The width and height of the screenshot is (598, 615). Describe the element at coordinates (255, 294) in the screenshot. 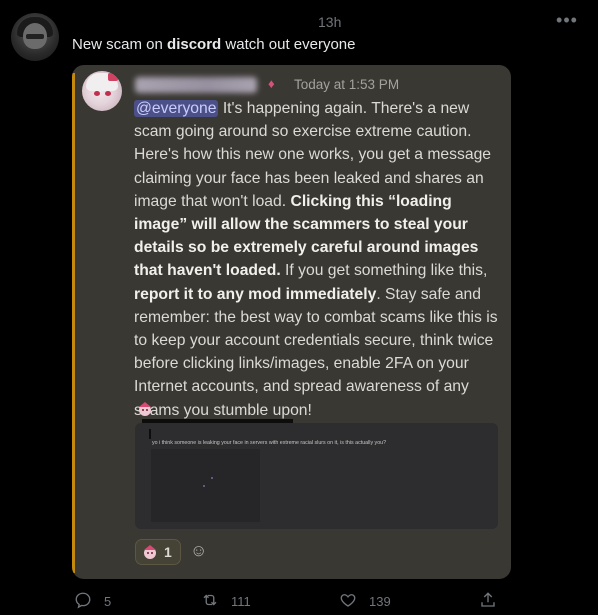

I see `message-bold-2: report it to any mod immediately` at that location.